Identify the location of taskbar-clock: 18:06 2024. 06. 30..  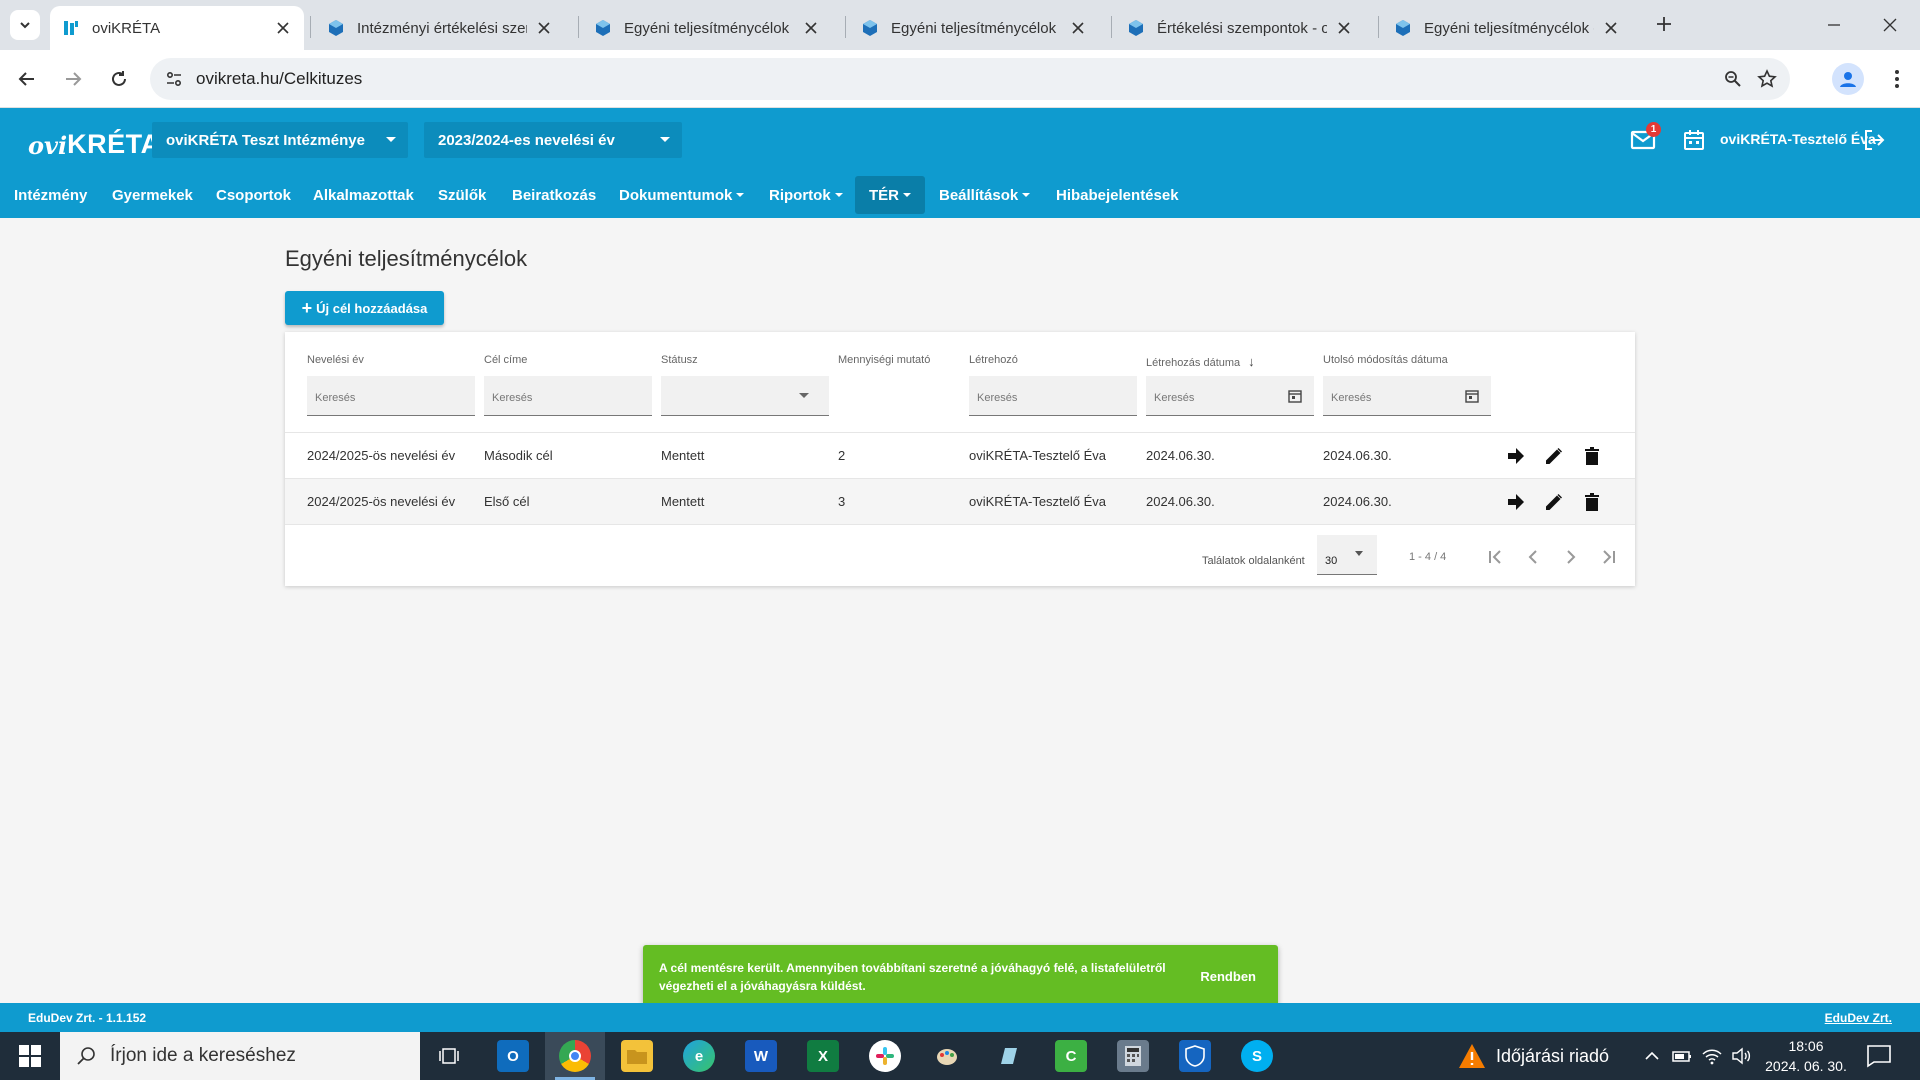
(1806, 1056).